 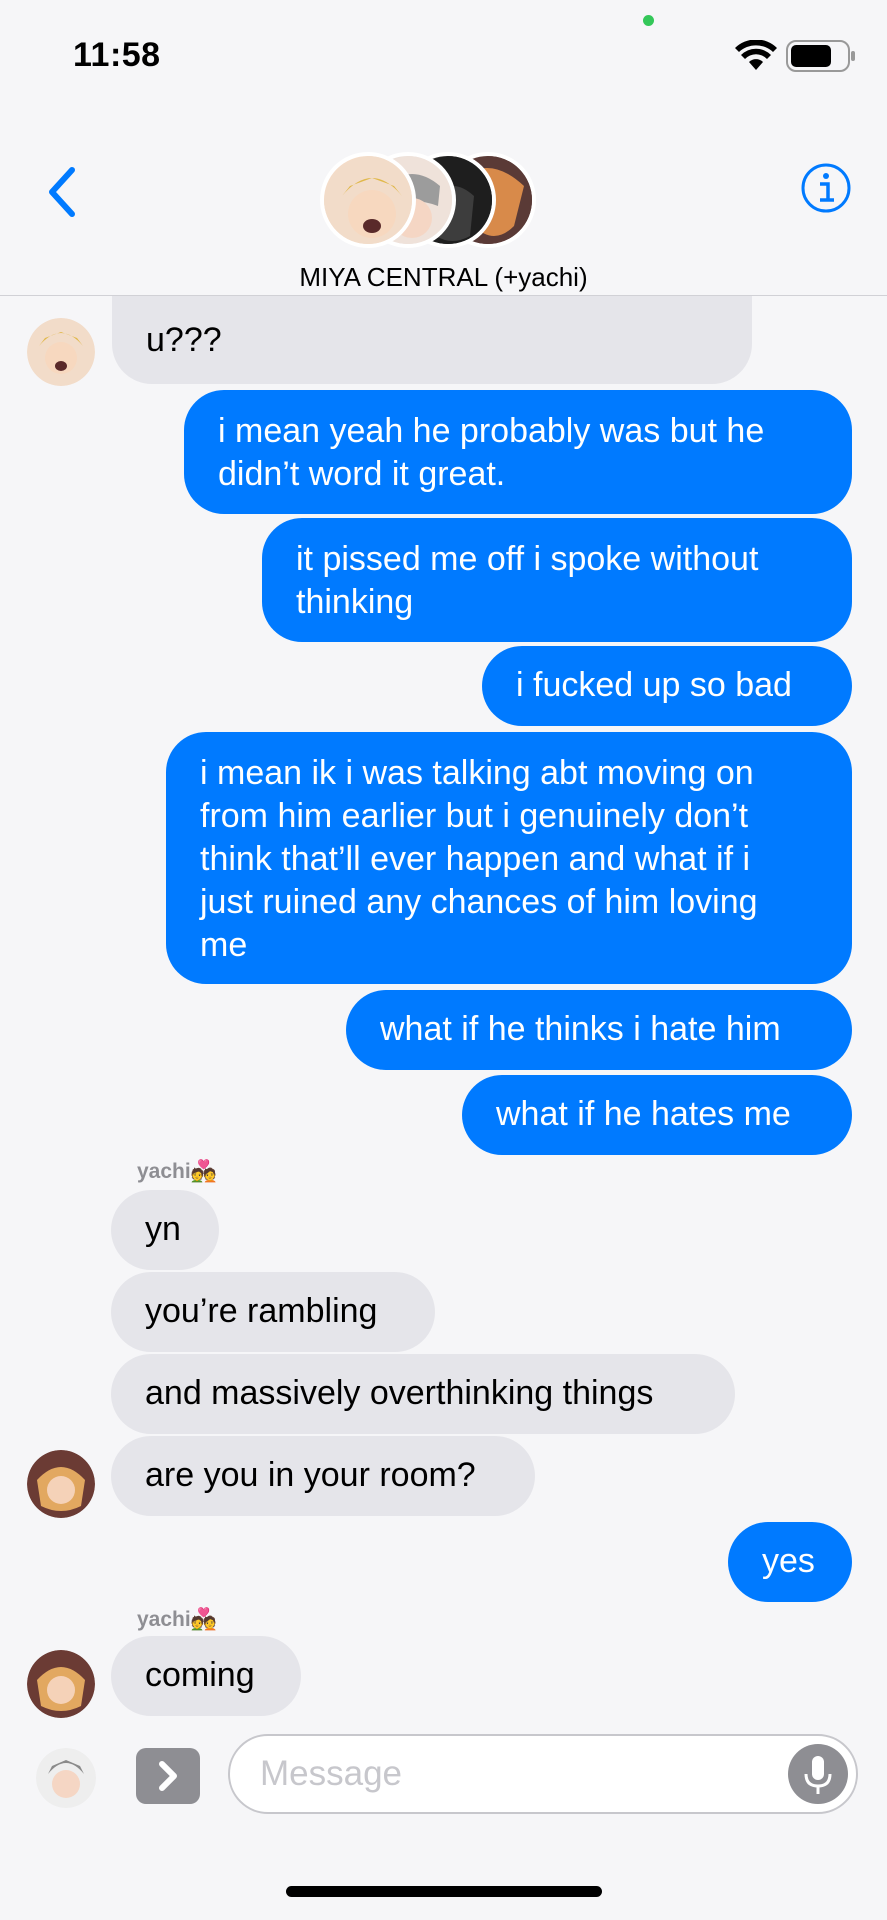 I want to click on message-bubble-incoming: are you in your room?, so click(x=323, y=1476).